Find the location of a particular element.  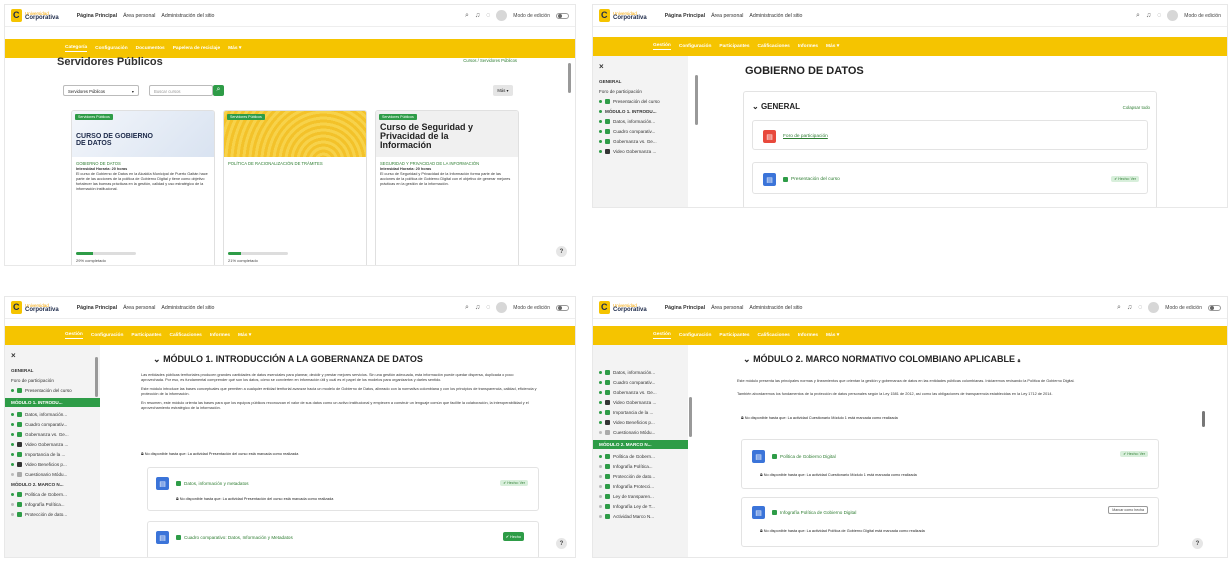

search-input: Buscar cursos is located at coordinates (181, 90).